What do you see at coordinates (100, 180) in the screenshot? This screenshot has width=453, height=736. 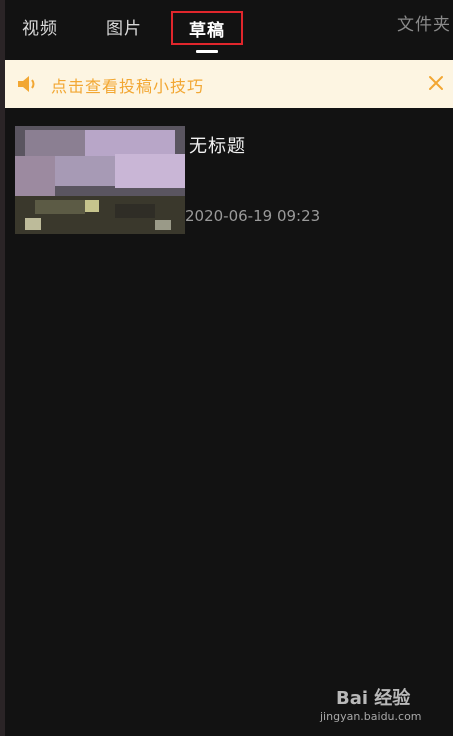 I see `draft-thumbnail` at bounding box center [100, 180].